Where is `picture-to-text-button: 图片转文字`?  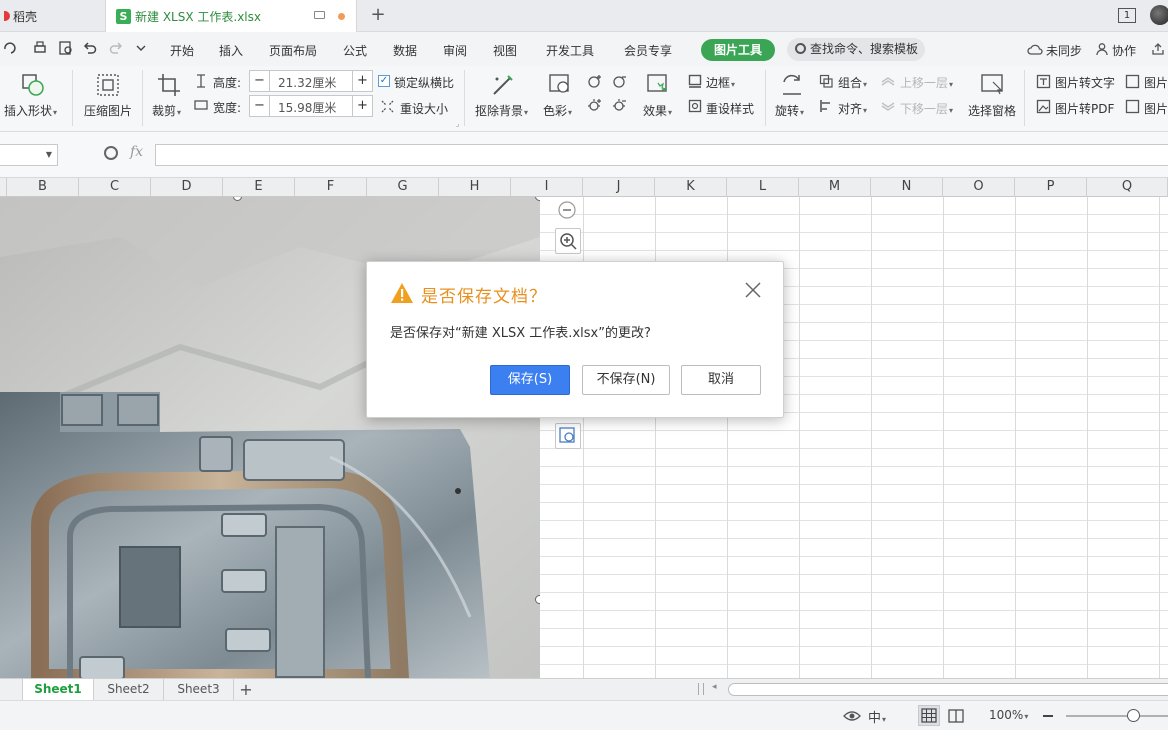 picture-to-text-button: 图片转文字 is located at coordinates (1085, 82).